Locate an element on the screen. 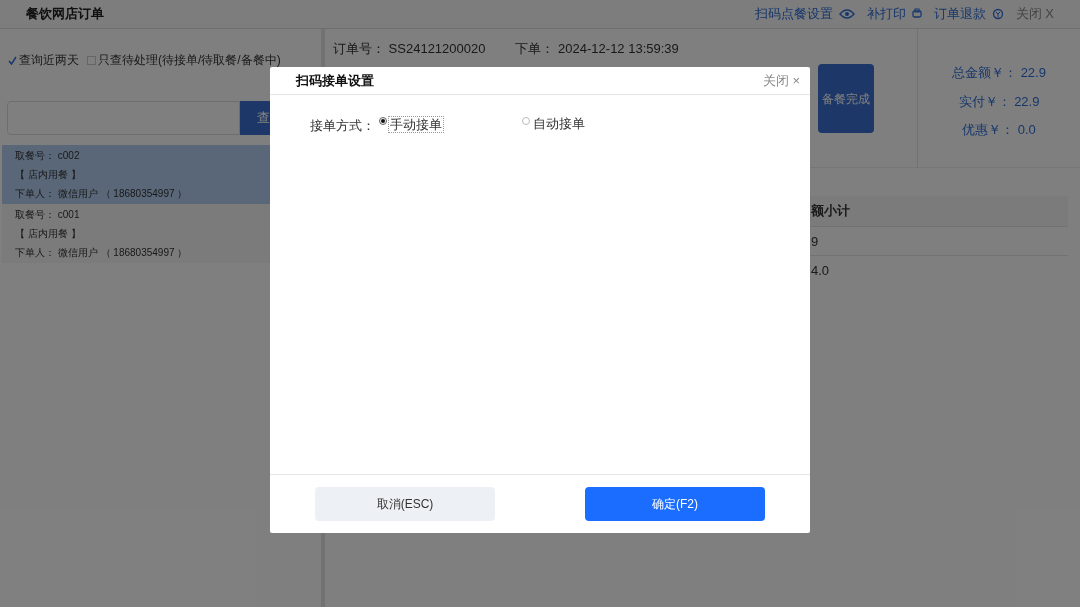 The height and width of the screenshot is (607, 1080). checkbox-label: 只查待处理(待接单/待取餐/备餐中) is located at coordinates (189, 60).